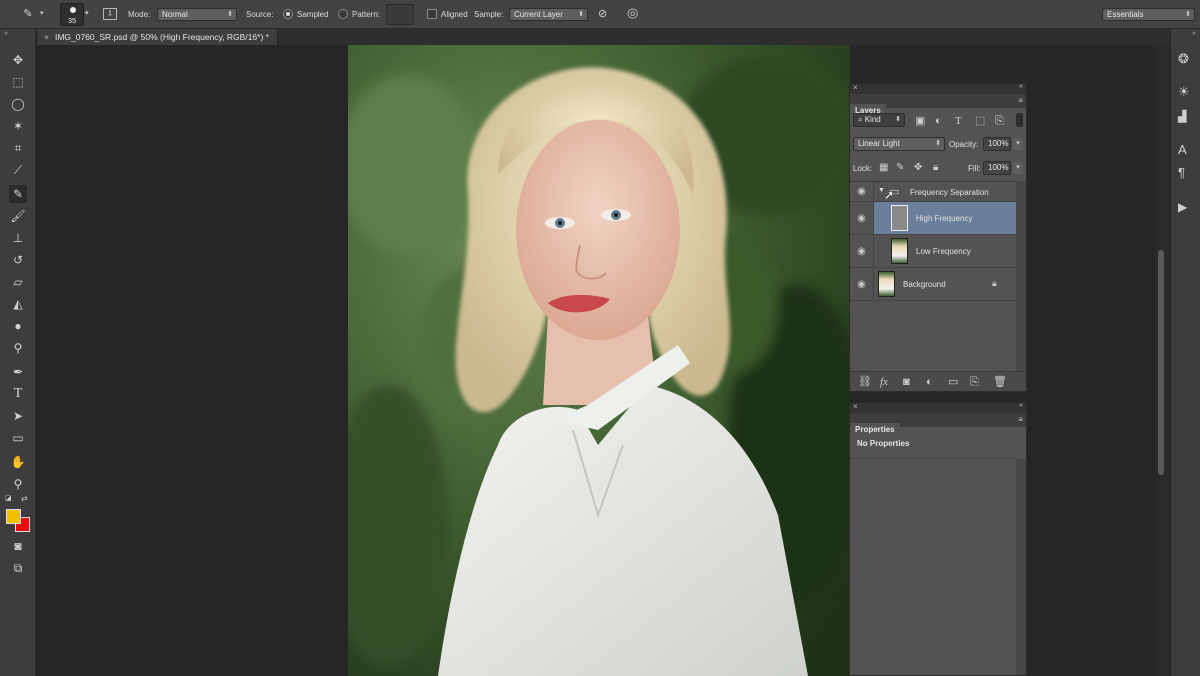  Describe the element at coordinates (18, 260) in the screenshot. I see `history-brush-tool-icon: ↺` at that location.